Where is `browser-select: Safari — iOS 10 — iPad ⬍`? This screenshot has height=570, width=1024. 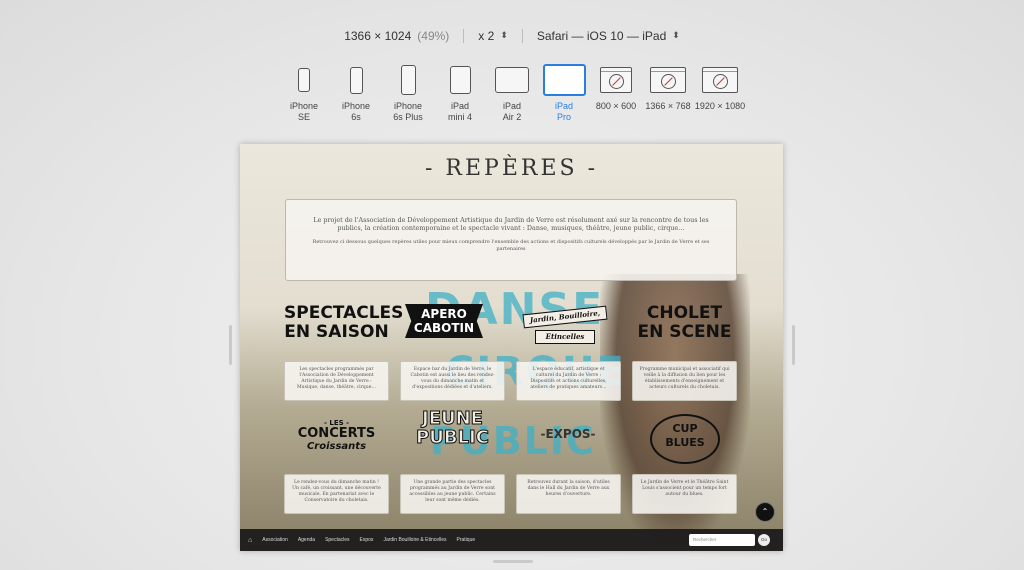
browser-select: Safari — iOS 10 — iPad ⬍ is located at coordinates (608, 36).